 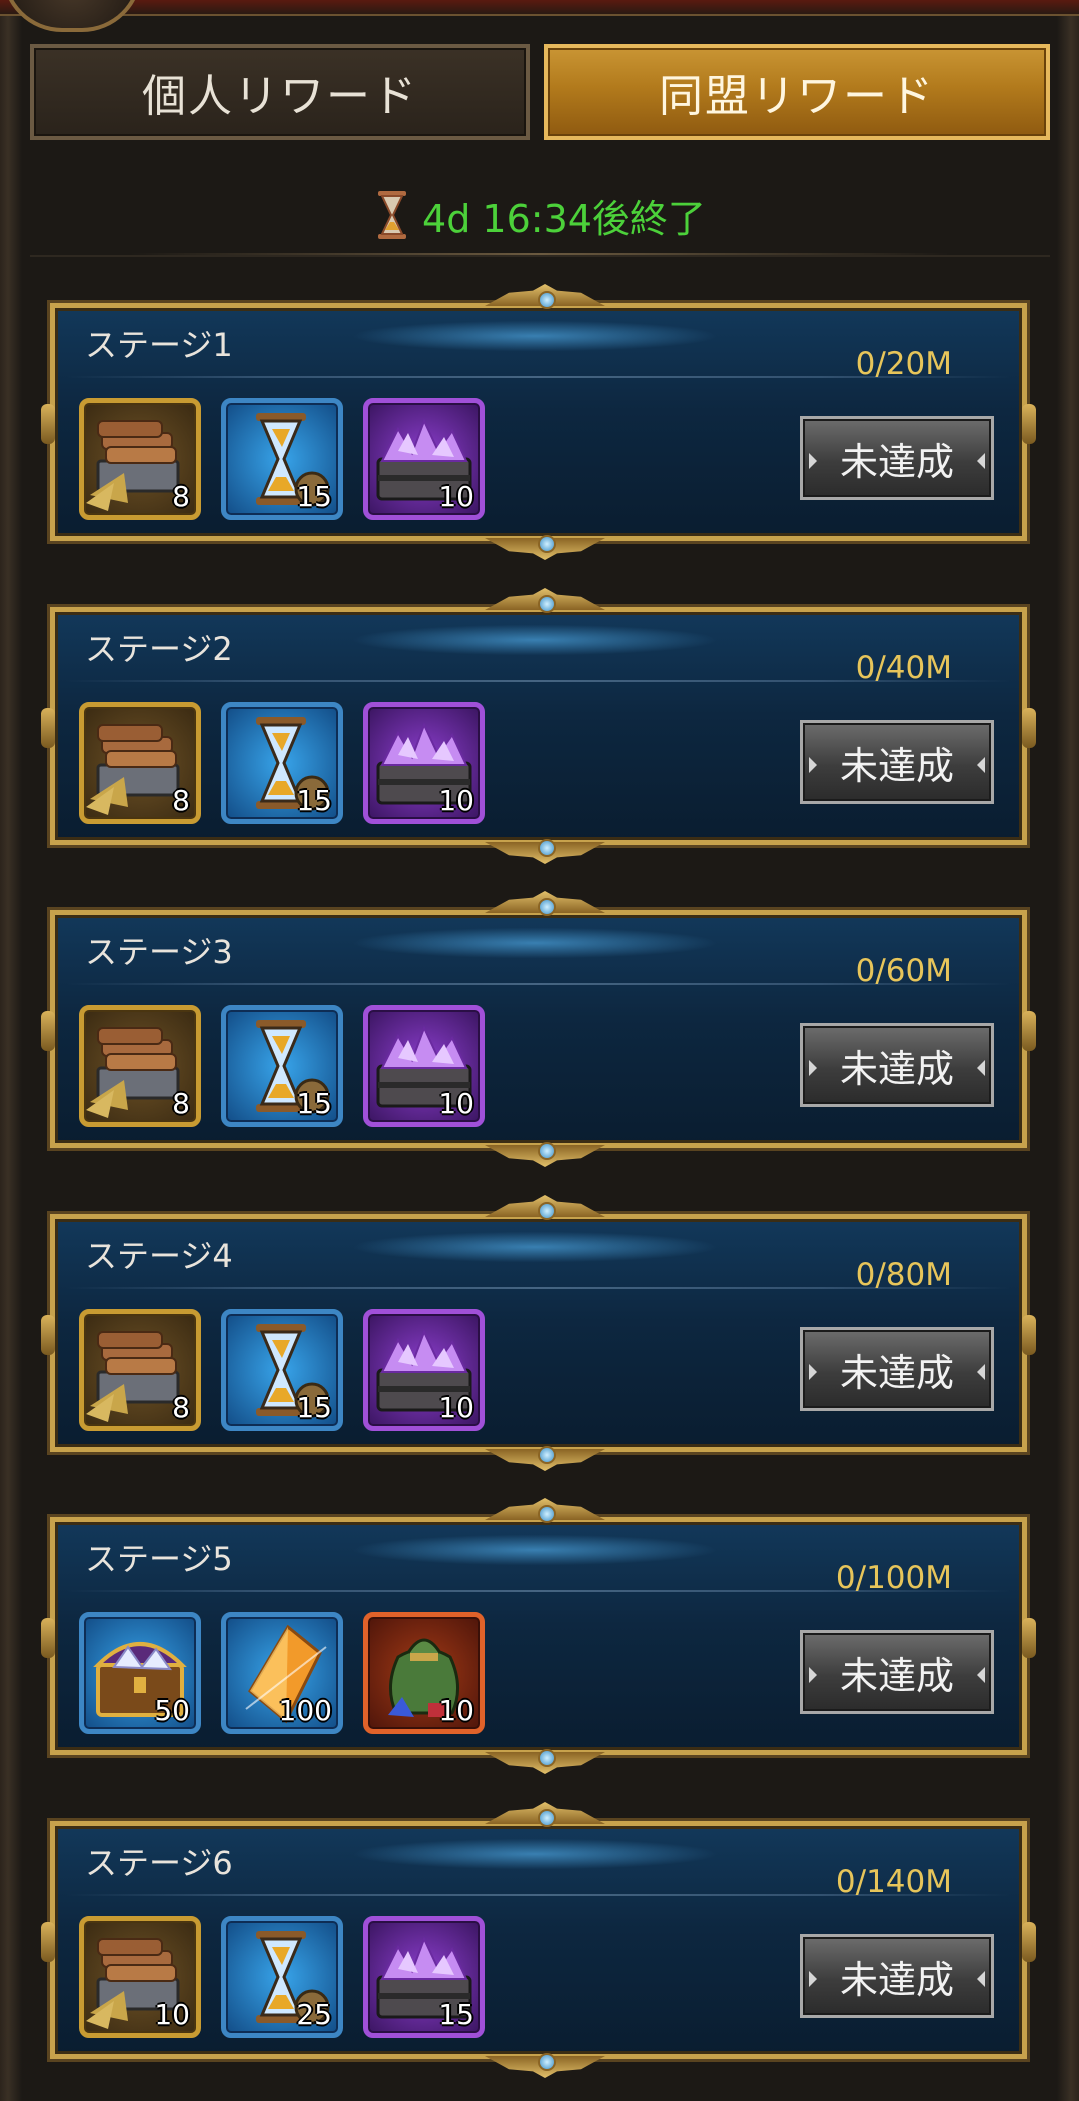 What do you see at coordinates (539, 8) in the screenshot?
I see `top-banner-strip` at bounding box center [539, 8].